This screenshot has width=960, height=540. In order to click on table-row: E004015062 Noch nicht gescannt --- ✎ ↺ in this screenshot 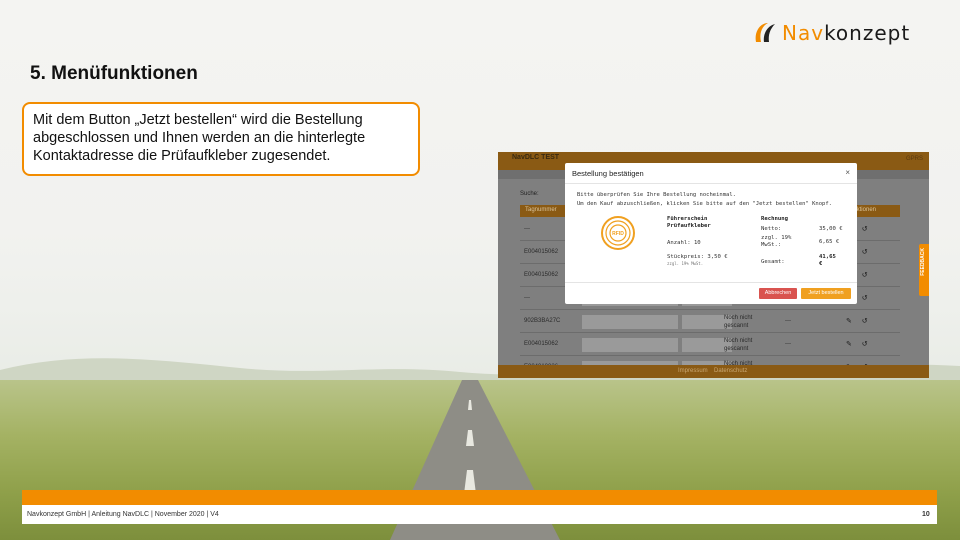, I will do `click(710, 345)`.